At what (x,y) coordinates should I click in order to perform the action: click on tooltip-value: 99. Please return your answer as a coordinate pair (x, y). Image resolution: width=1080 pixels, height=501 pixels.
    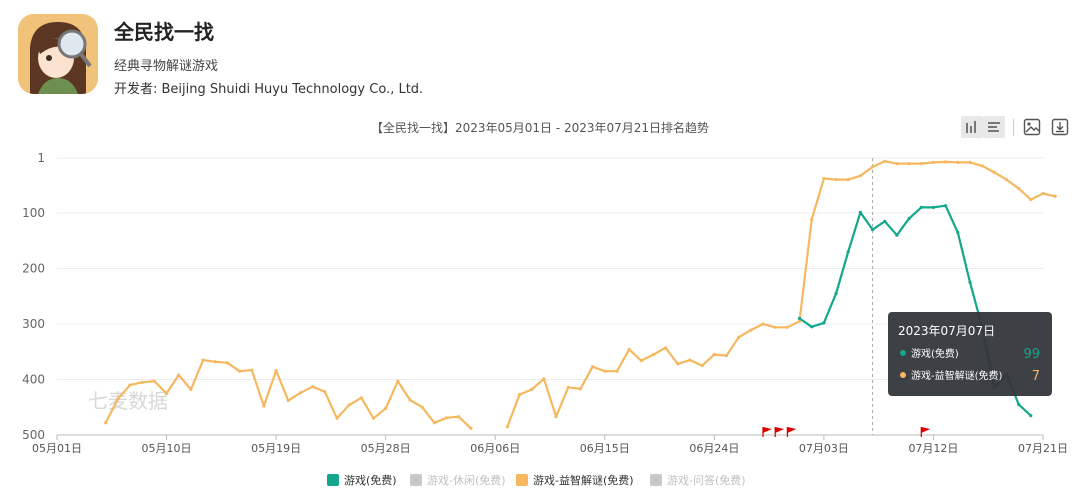
    Looking at the image, I should click on (1031, 354).